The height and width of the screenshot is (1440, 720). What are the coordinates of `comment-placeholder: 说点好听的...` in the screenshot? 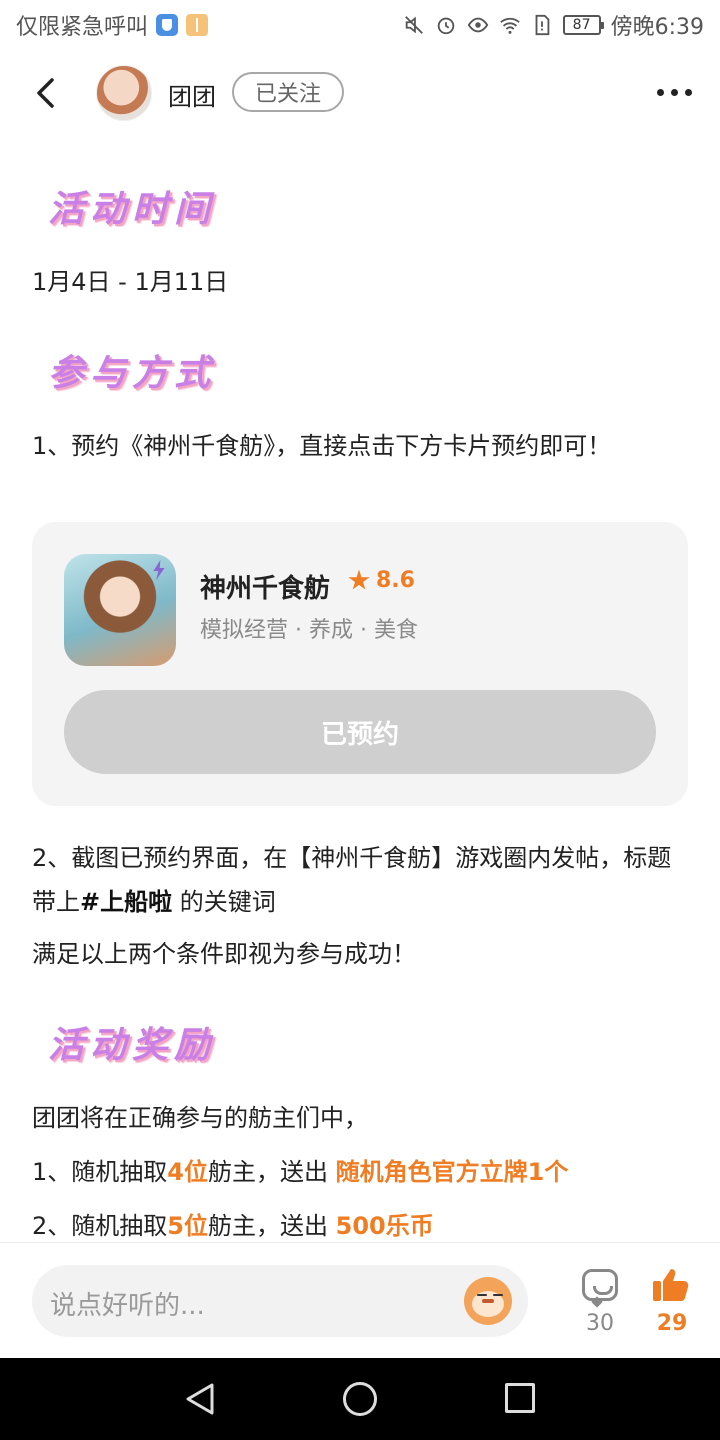 It's located at (127, 1306).